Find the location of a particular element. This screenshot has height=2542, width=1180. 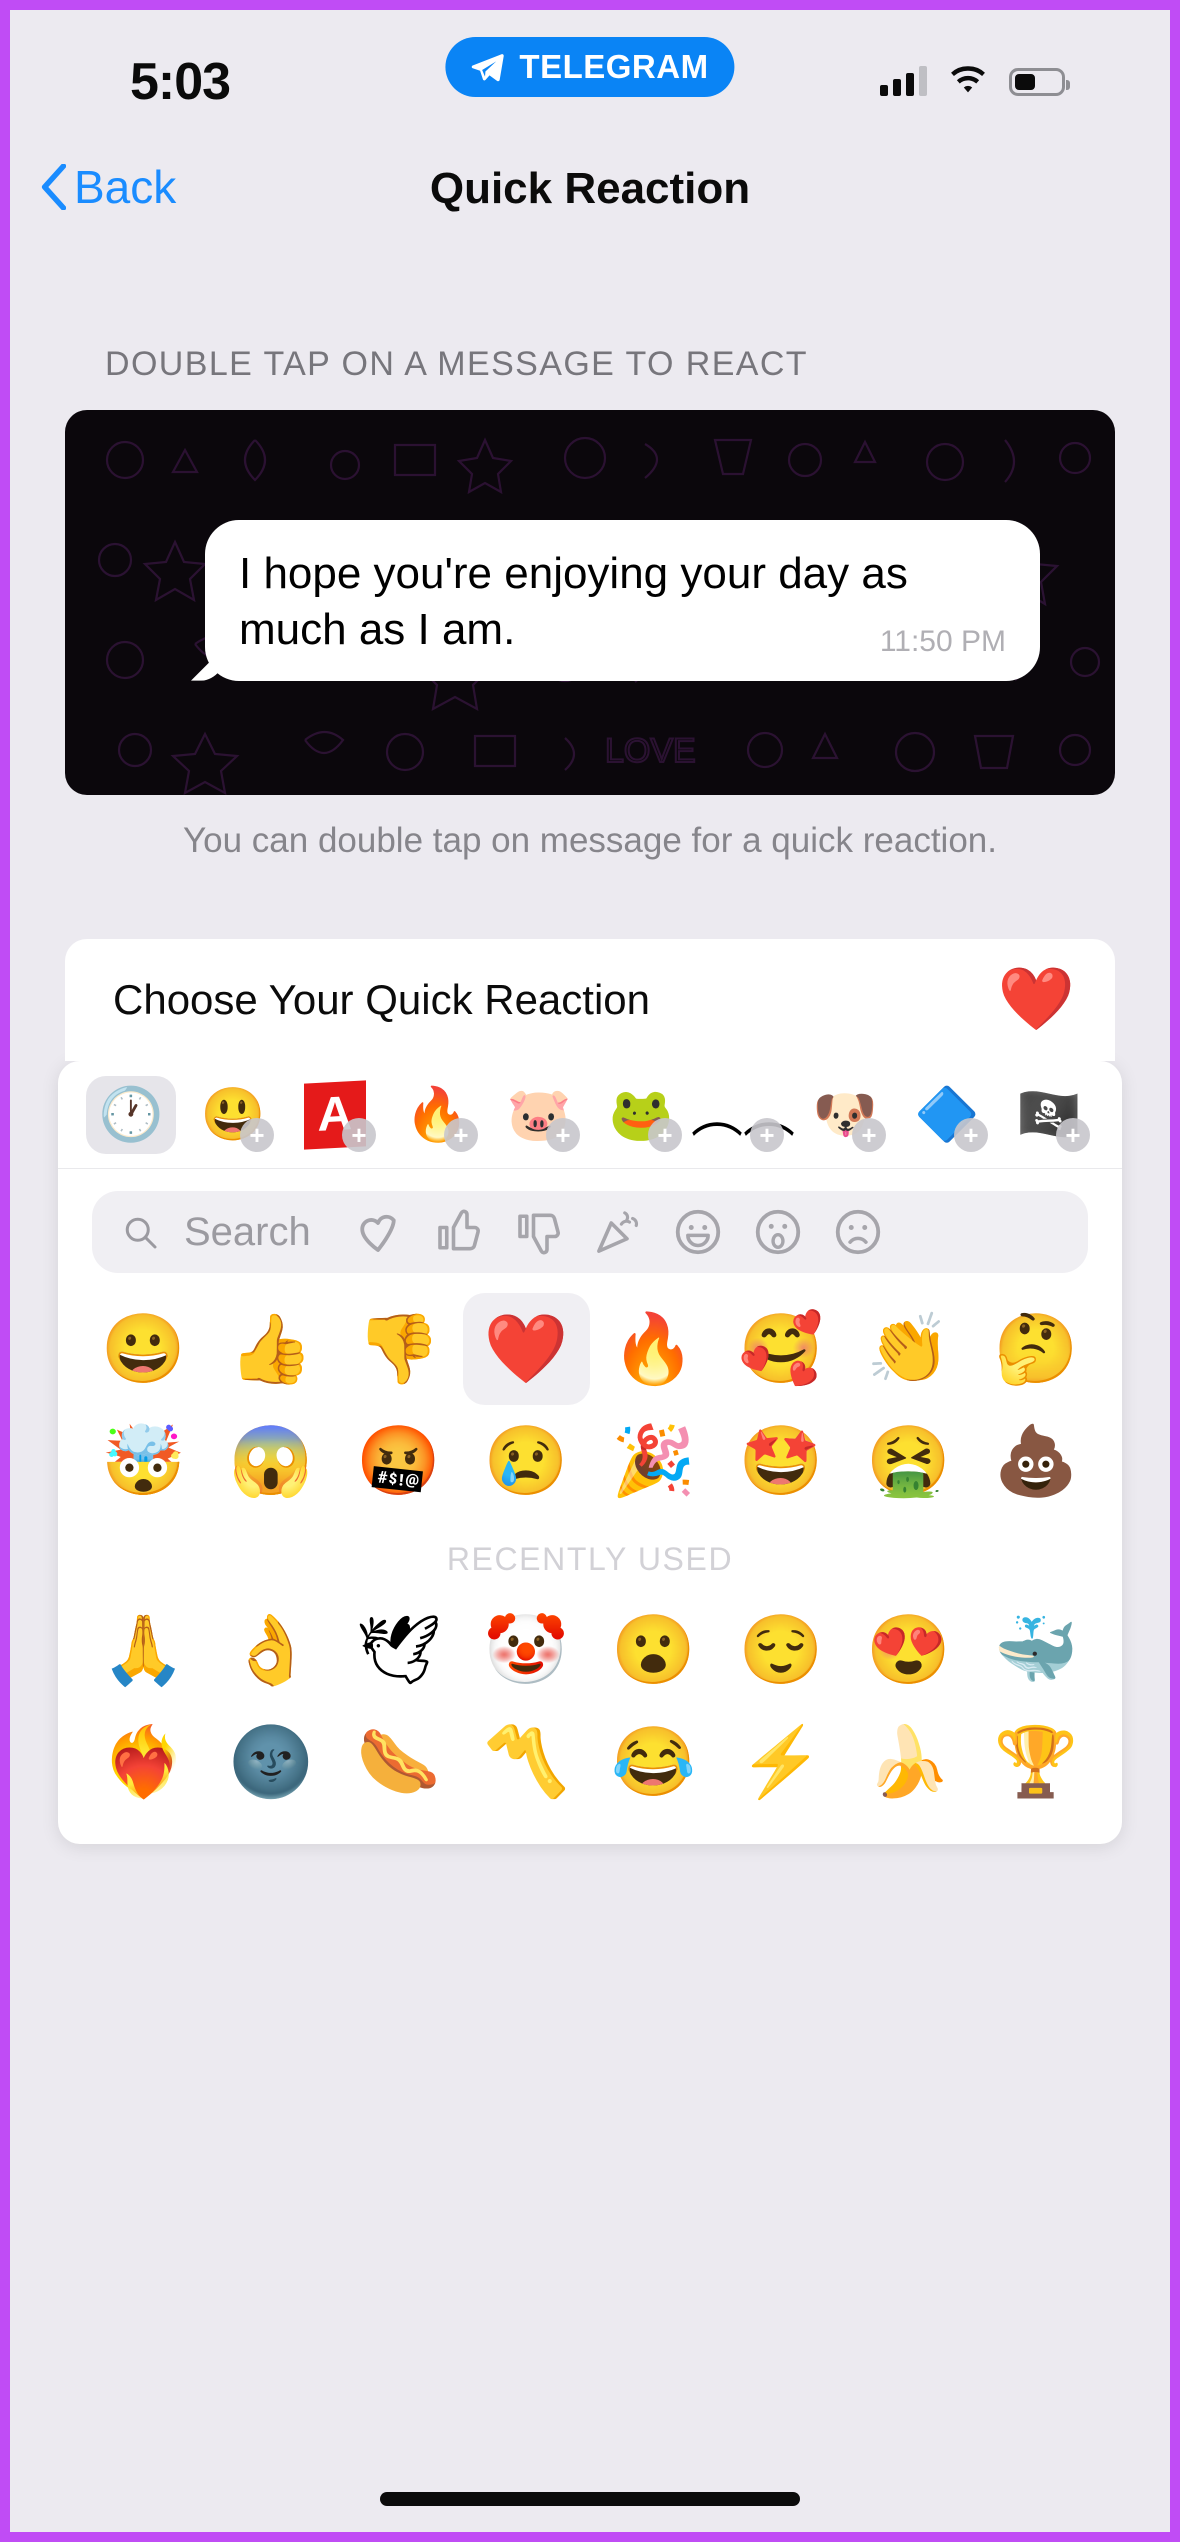

thumbs-up-outline-filter-icon is located at coordinates (458, 1232).